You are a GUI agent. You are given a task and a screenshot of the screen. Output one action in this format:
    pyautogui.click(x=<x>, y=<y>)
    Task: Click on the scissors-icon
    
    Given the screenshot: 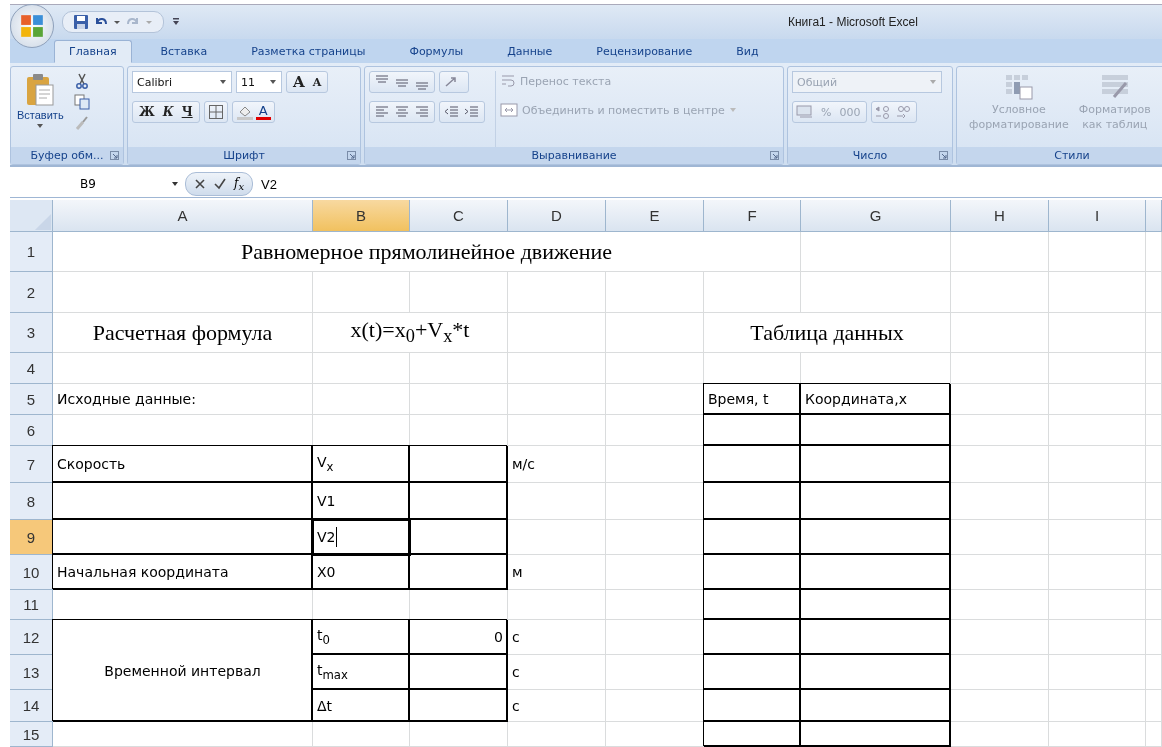 What is the action you would take?
    pyautogui.click(x=81, y=81)
    